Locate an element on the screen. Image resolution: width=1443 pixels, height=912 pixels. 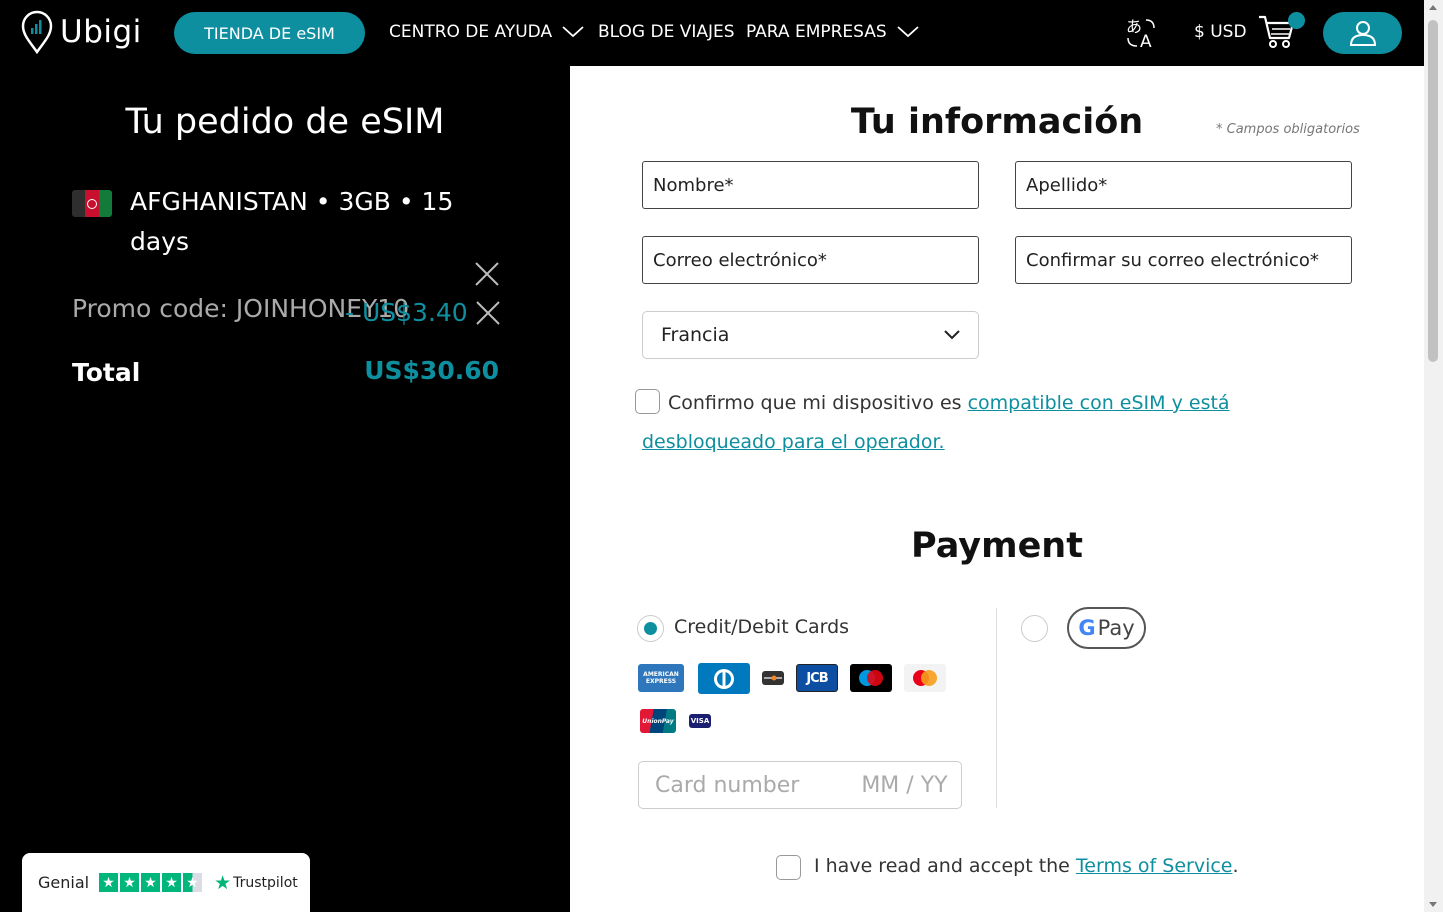
card-details-input: Card number MM / YY is located at coordinates (800, 785).